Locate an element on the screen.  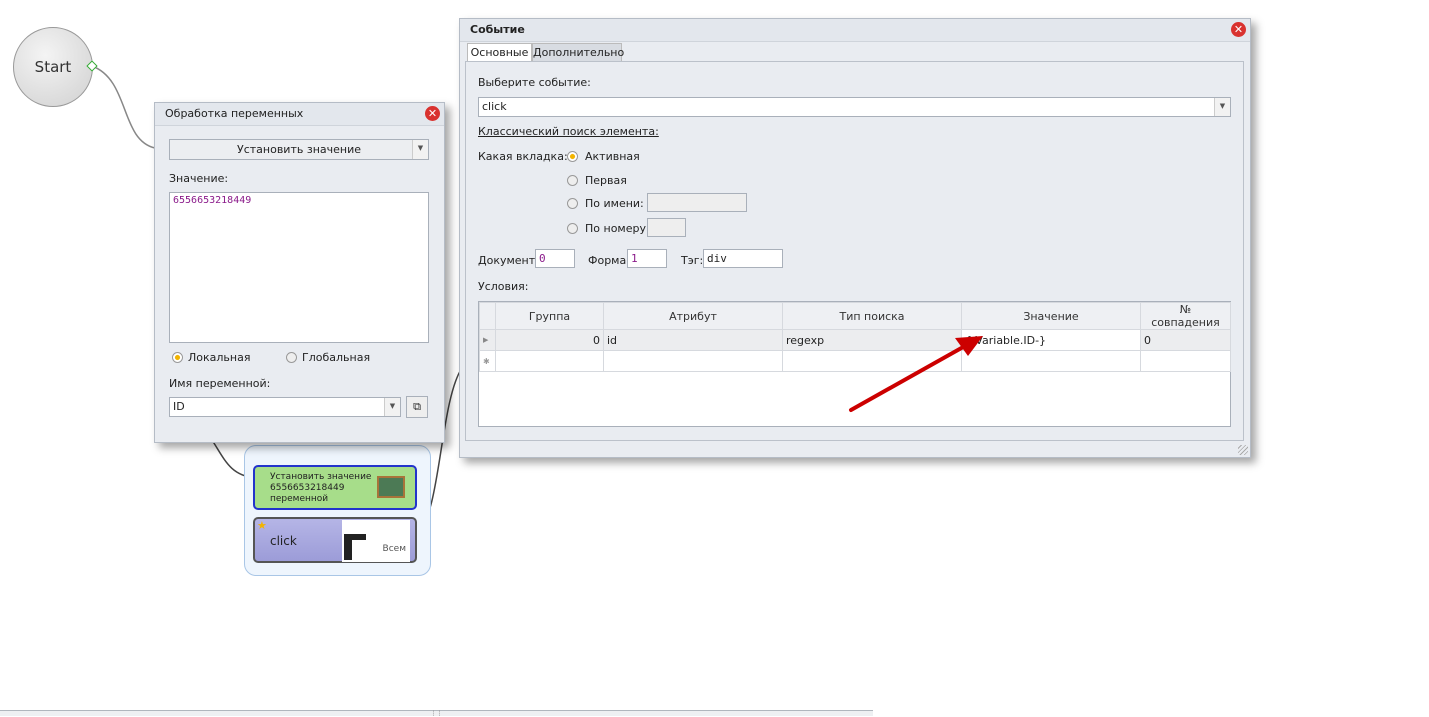
choose-event-label: Выберите событие: is located at coordinates (534, 82).